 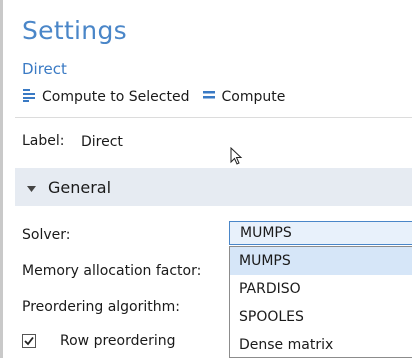 I want to click on collapse-arrow-icon, so click(x=31, y=187).